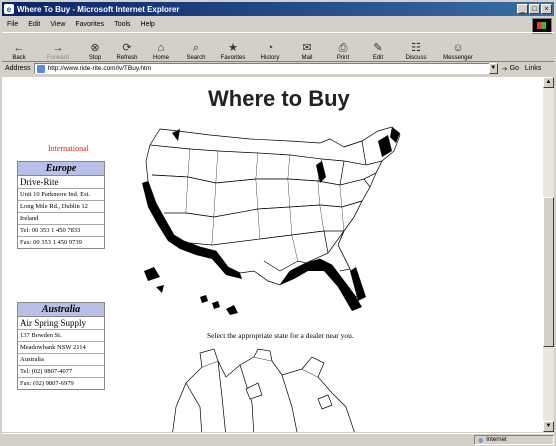  I want to click on refresh-button: ⟳ Refresh, so click(127, 47).